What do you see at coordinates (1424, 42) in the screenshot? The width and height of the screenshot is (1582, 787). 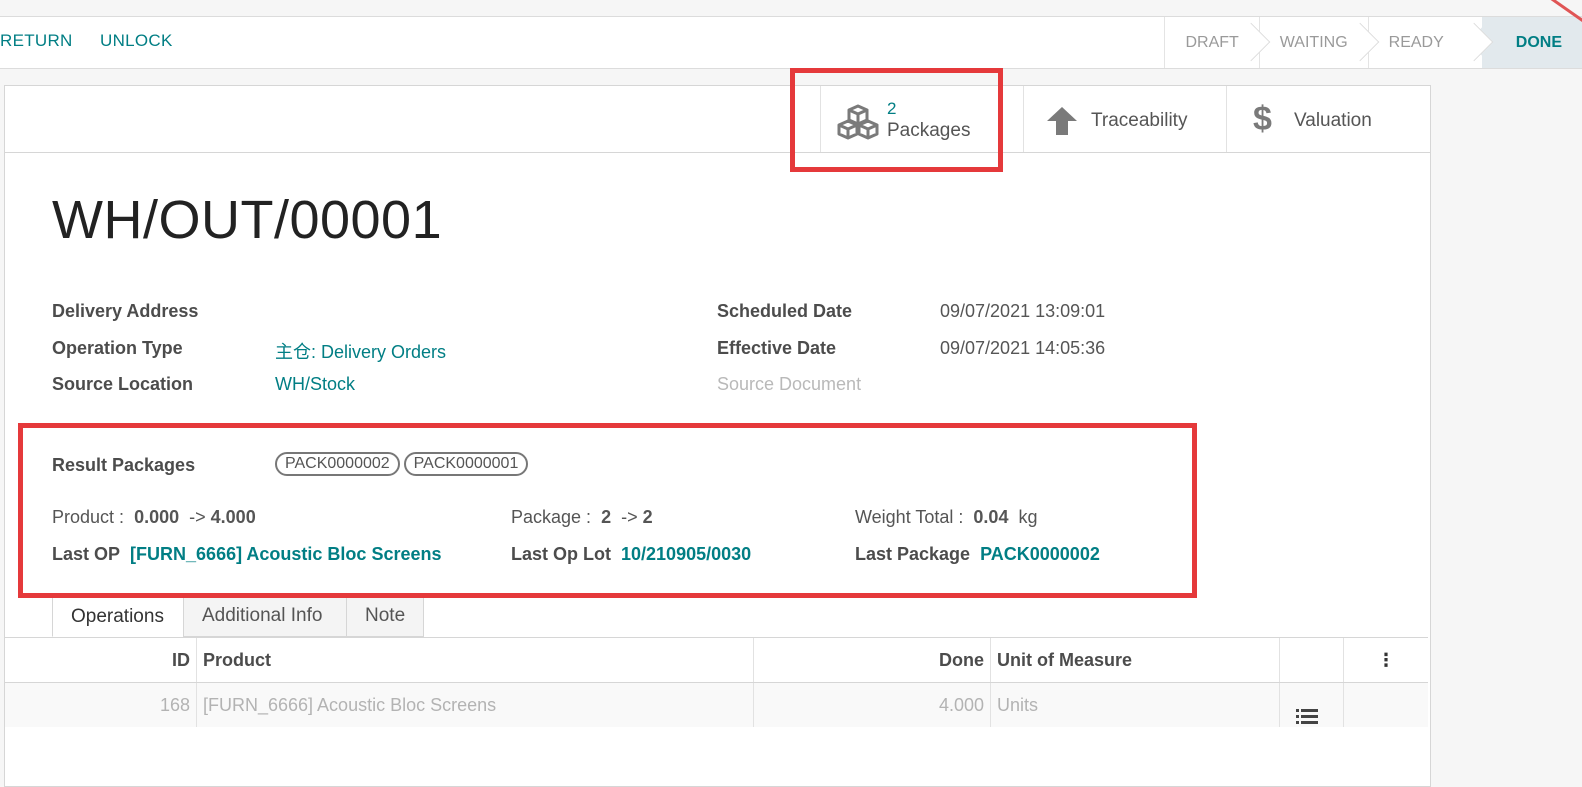 I see `stage-ready: READY` at bounding box center [1424, 42].